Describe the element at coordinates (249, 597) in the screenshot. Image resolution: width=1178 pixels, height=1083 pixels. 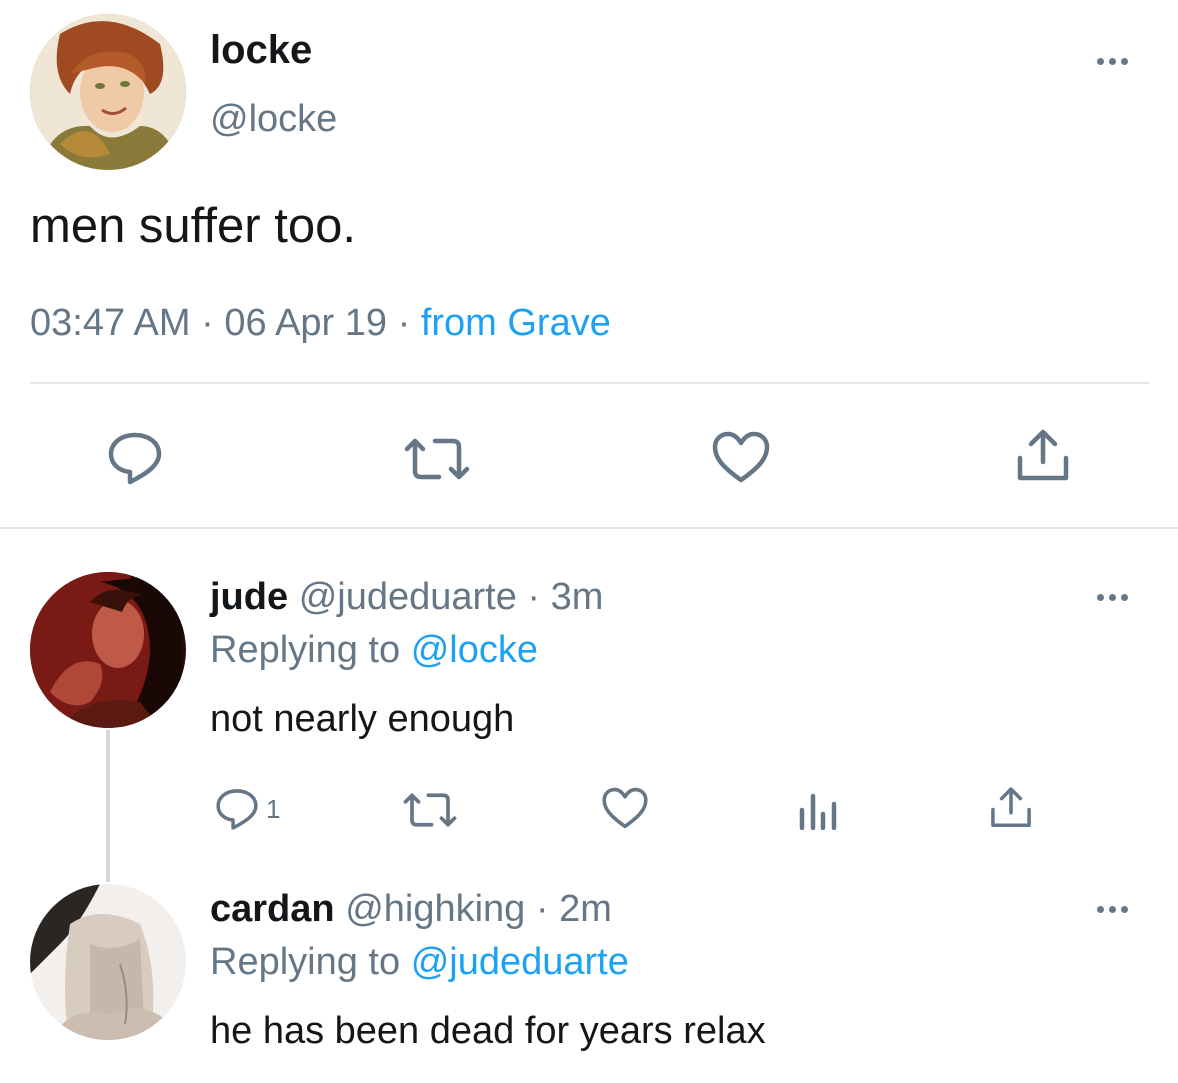
I see `reply-display-name: jude` at that location.